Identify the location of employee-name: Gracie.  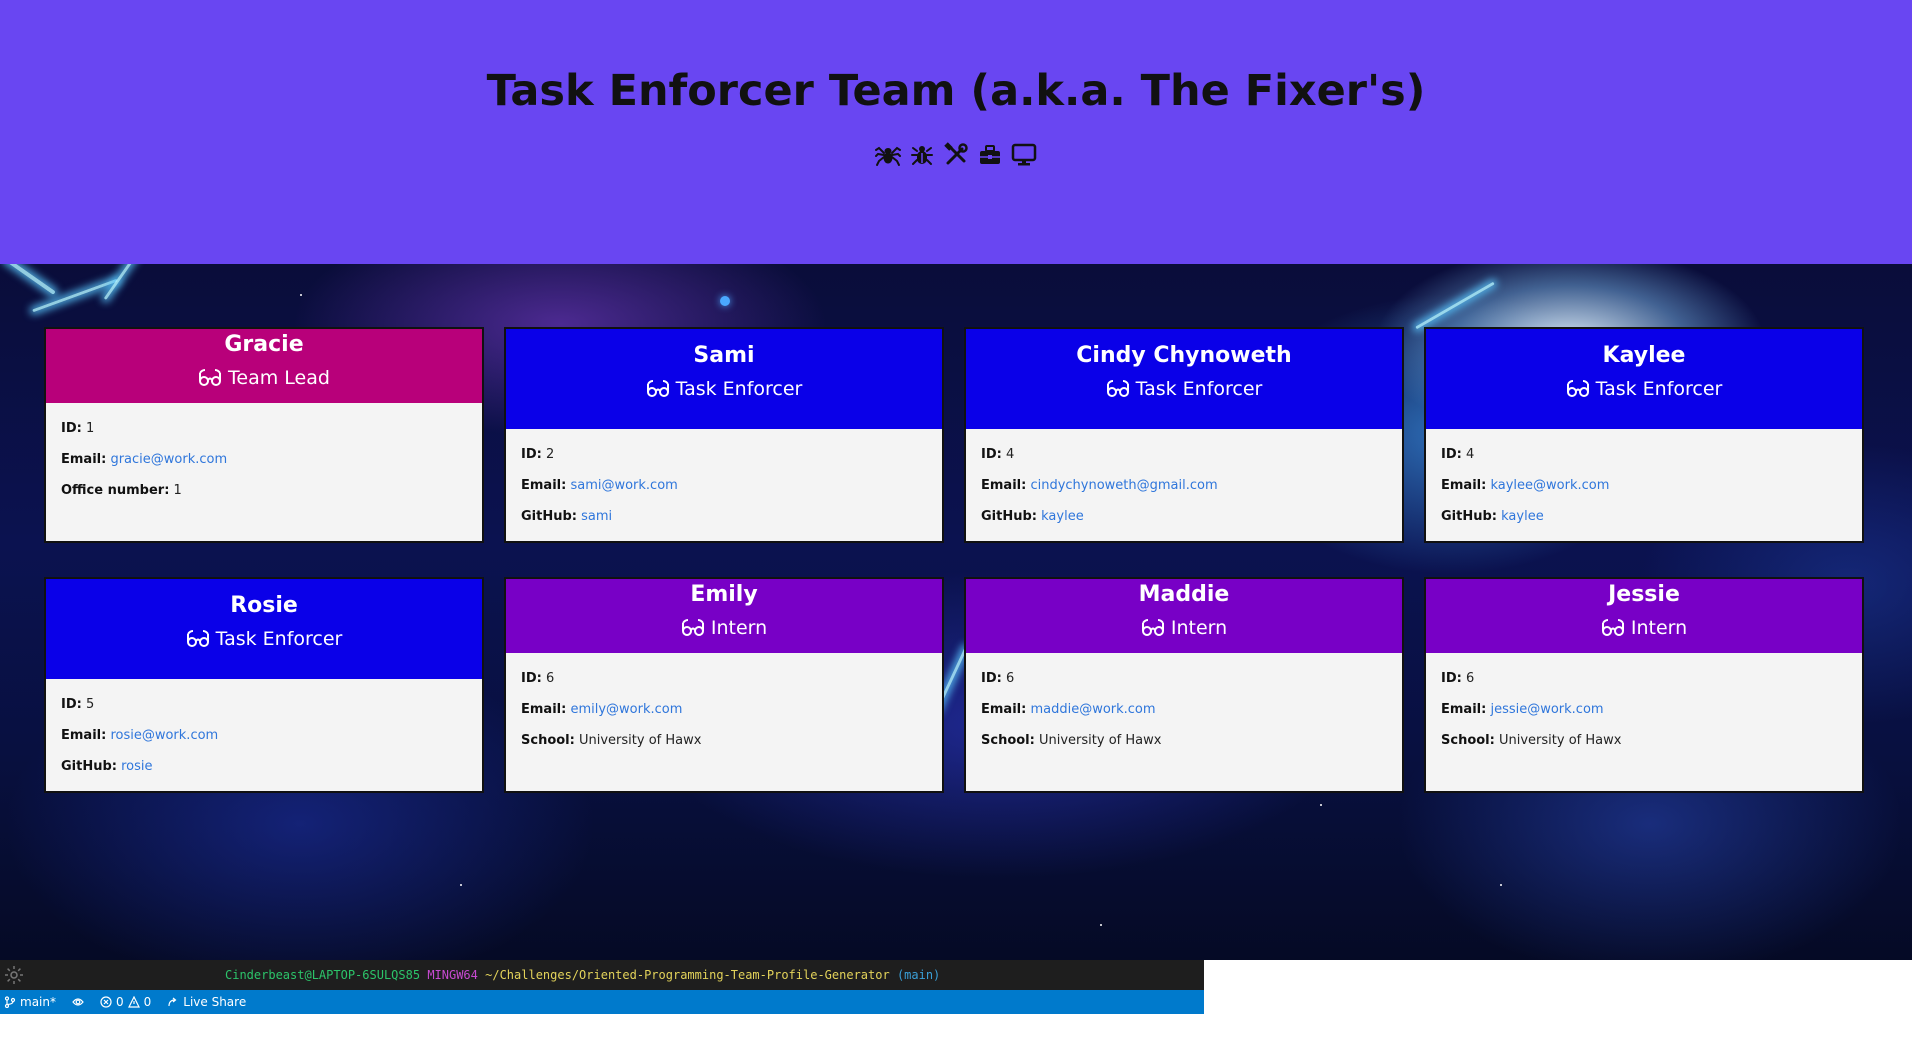
(264, 344).